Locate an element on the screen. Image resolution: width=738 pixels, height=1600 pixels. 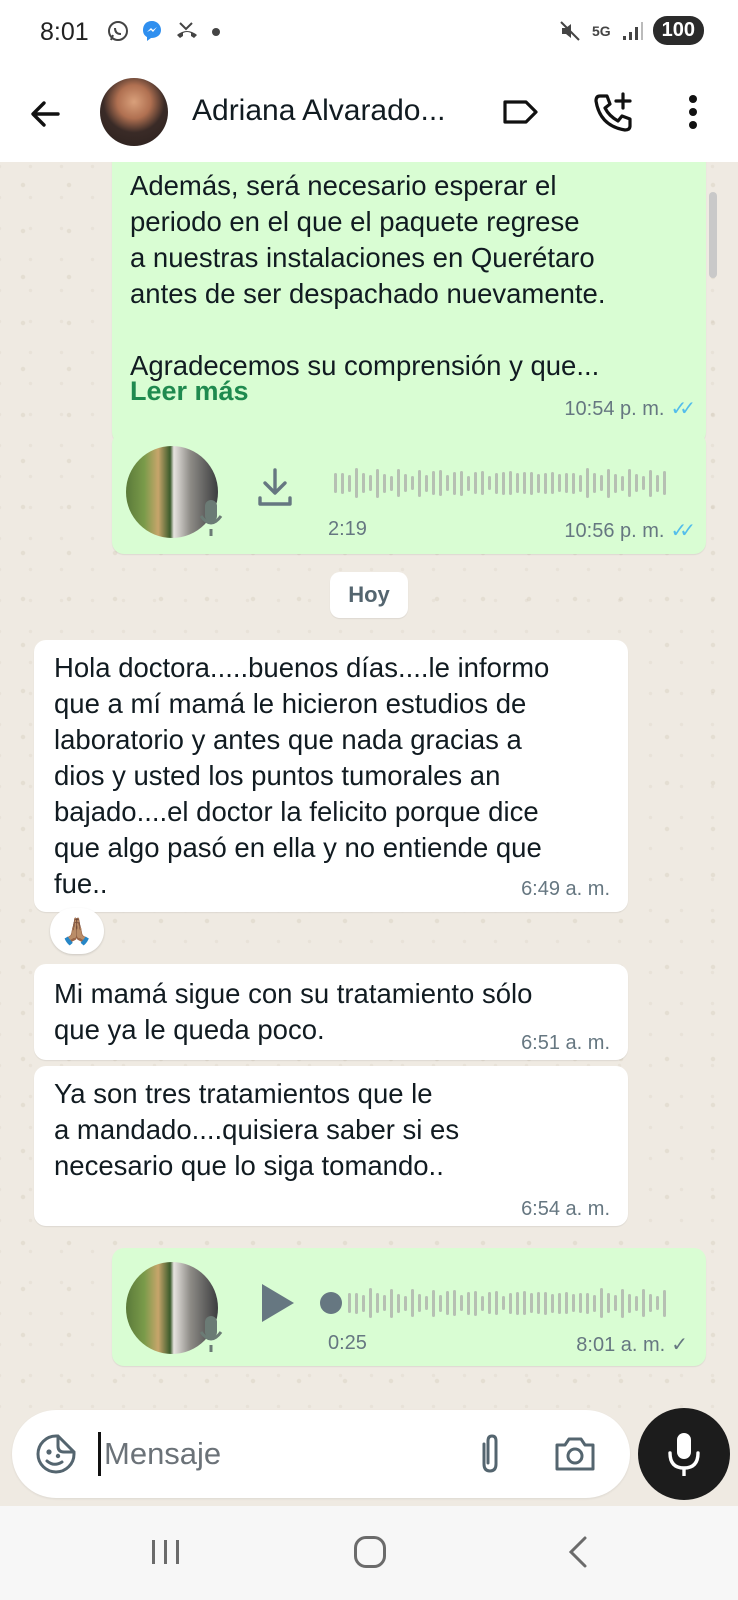
date-chip: Hoy is located at coordinates (369, 595).